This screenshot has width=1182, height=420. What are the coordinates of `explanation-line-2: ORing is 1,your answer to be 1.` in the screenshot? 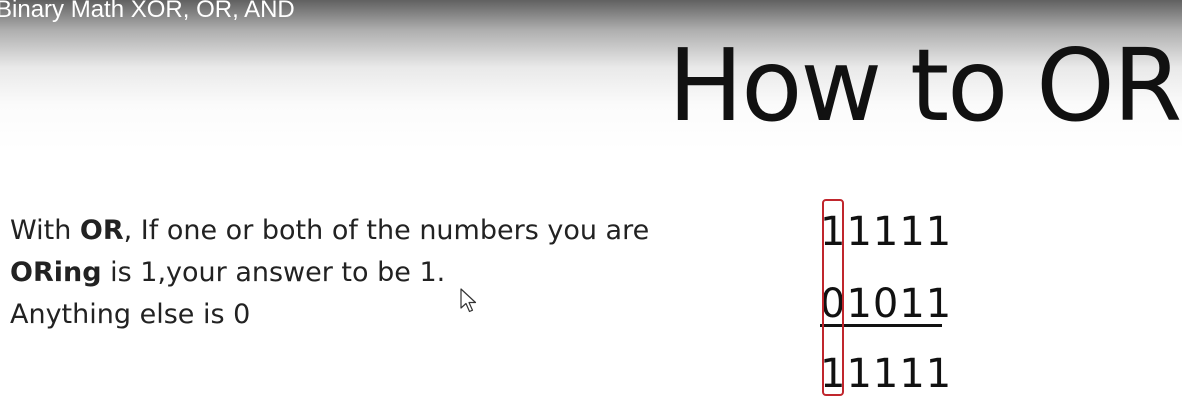 It's located at (390, 273).